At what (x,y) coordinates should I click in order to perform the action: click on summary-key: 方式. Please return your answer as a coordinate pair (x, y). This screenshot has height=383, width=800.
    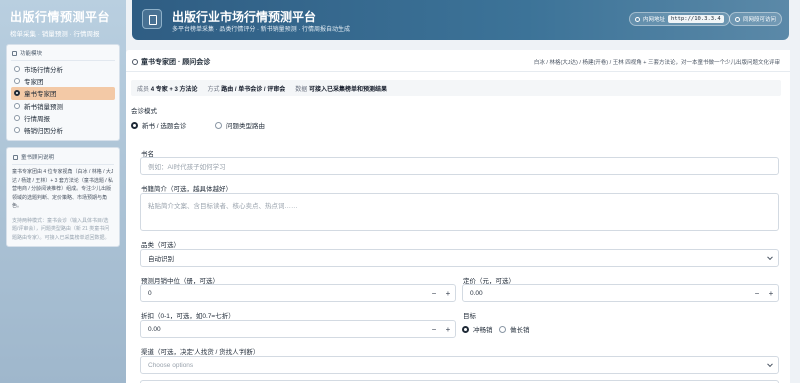
    Looking at the image, I should click on (213, 89).